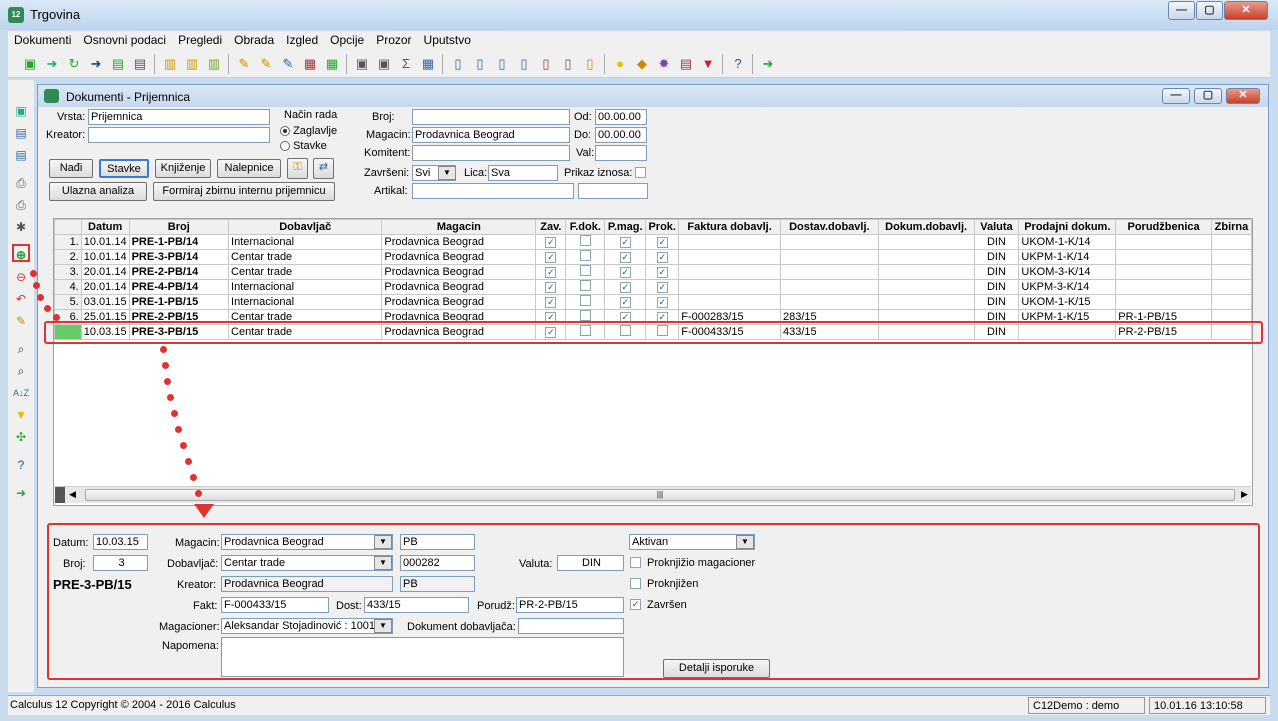  What do you see at coordinates (71, 168) in the screenshot?
I see `nadji-button: Nađi` at bounding box center [71, 168].